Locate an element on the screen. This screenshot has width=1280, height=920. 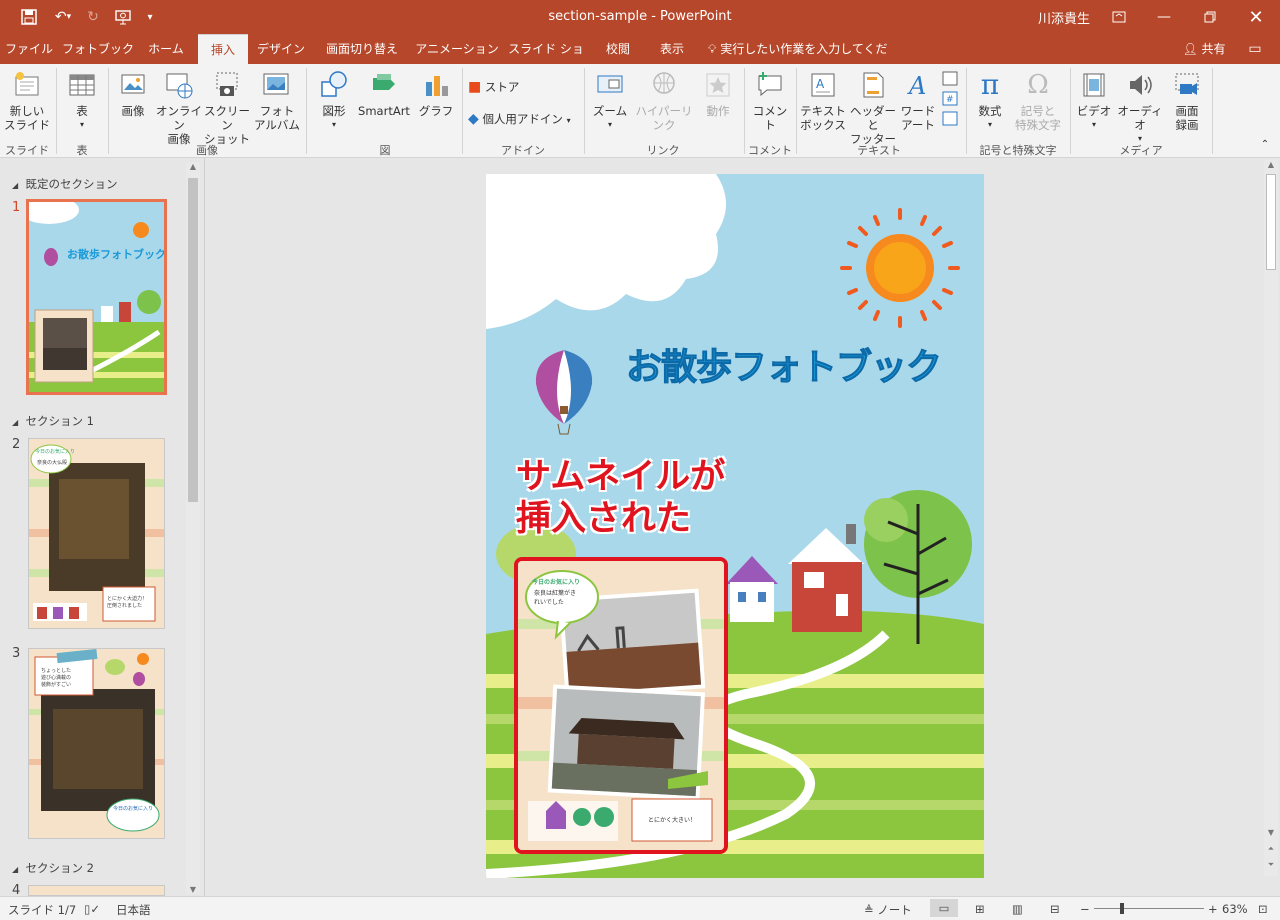
new-slide-icon is located at coordinates (27, 85).